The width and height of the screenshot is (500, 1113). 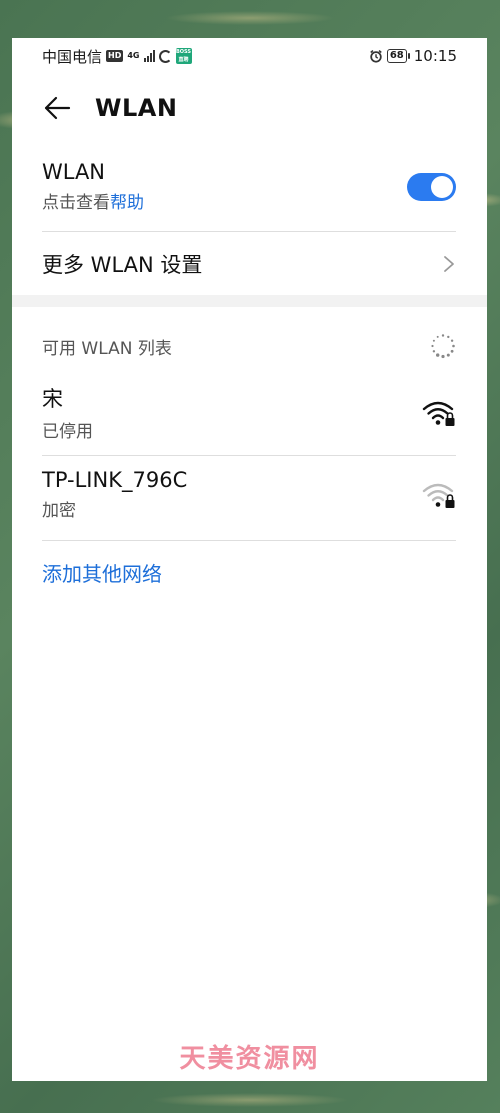 I want to click on back-arrow-icon, so click(x=57, y=108).